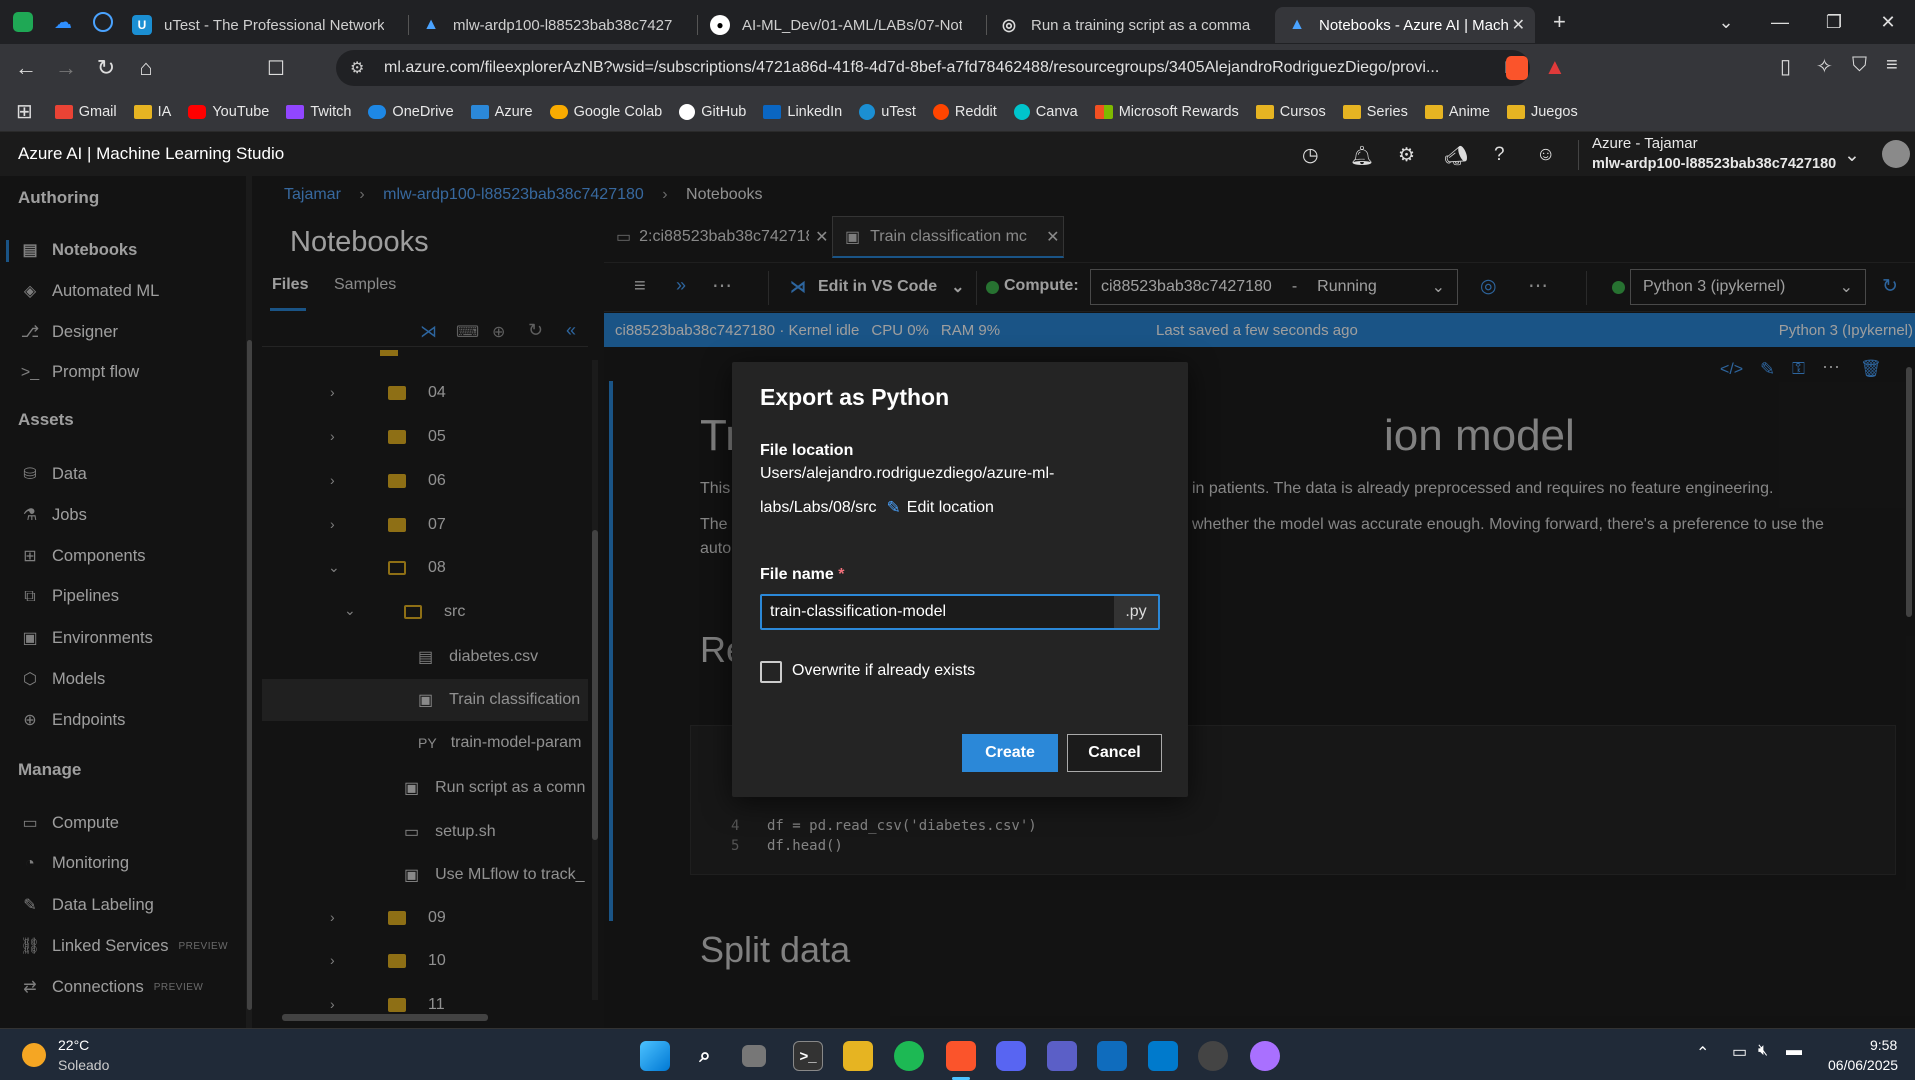 The height and width of the screenshot is (1080, 1915). What do you see at coordinates (1163, 1056) in the screenshot?
I see `vscode-app-icon` at bounding box center [1163, 1056].